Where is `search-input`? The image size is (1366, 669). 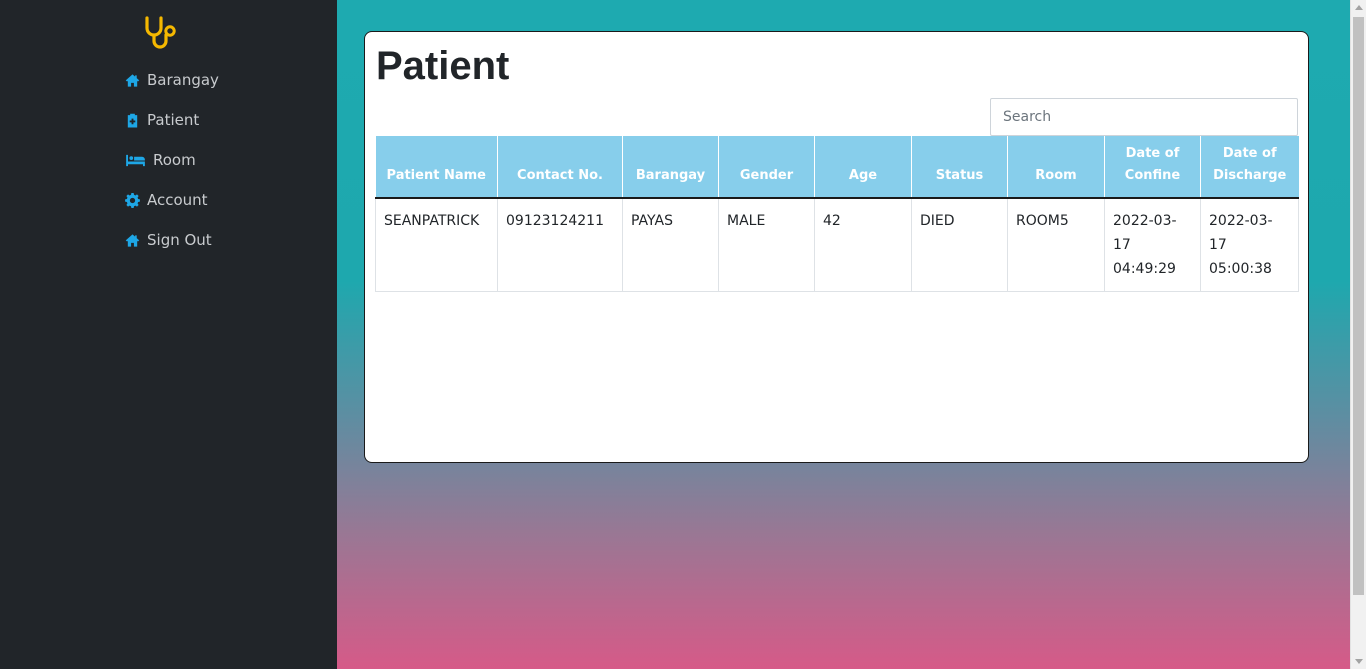 search-input is located at coordinates (1144, 117).